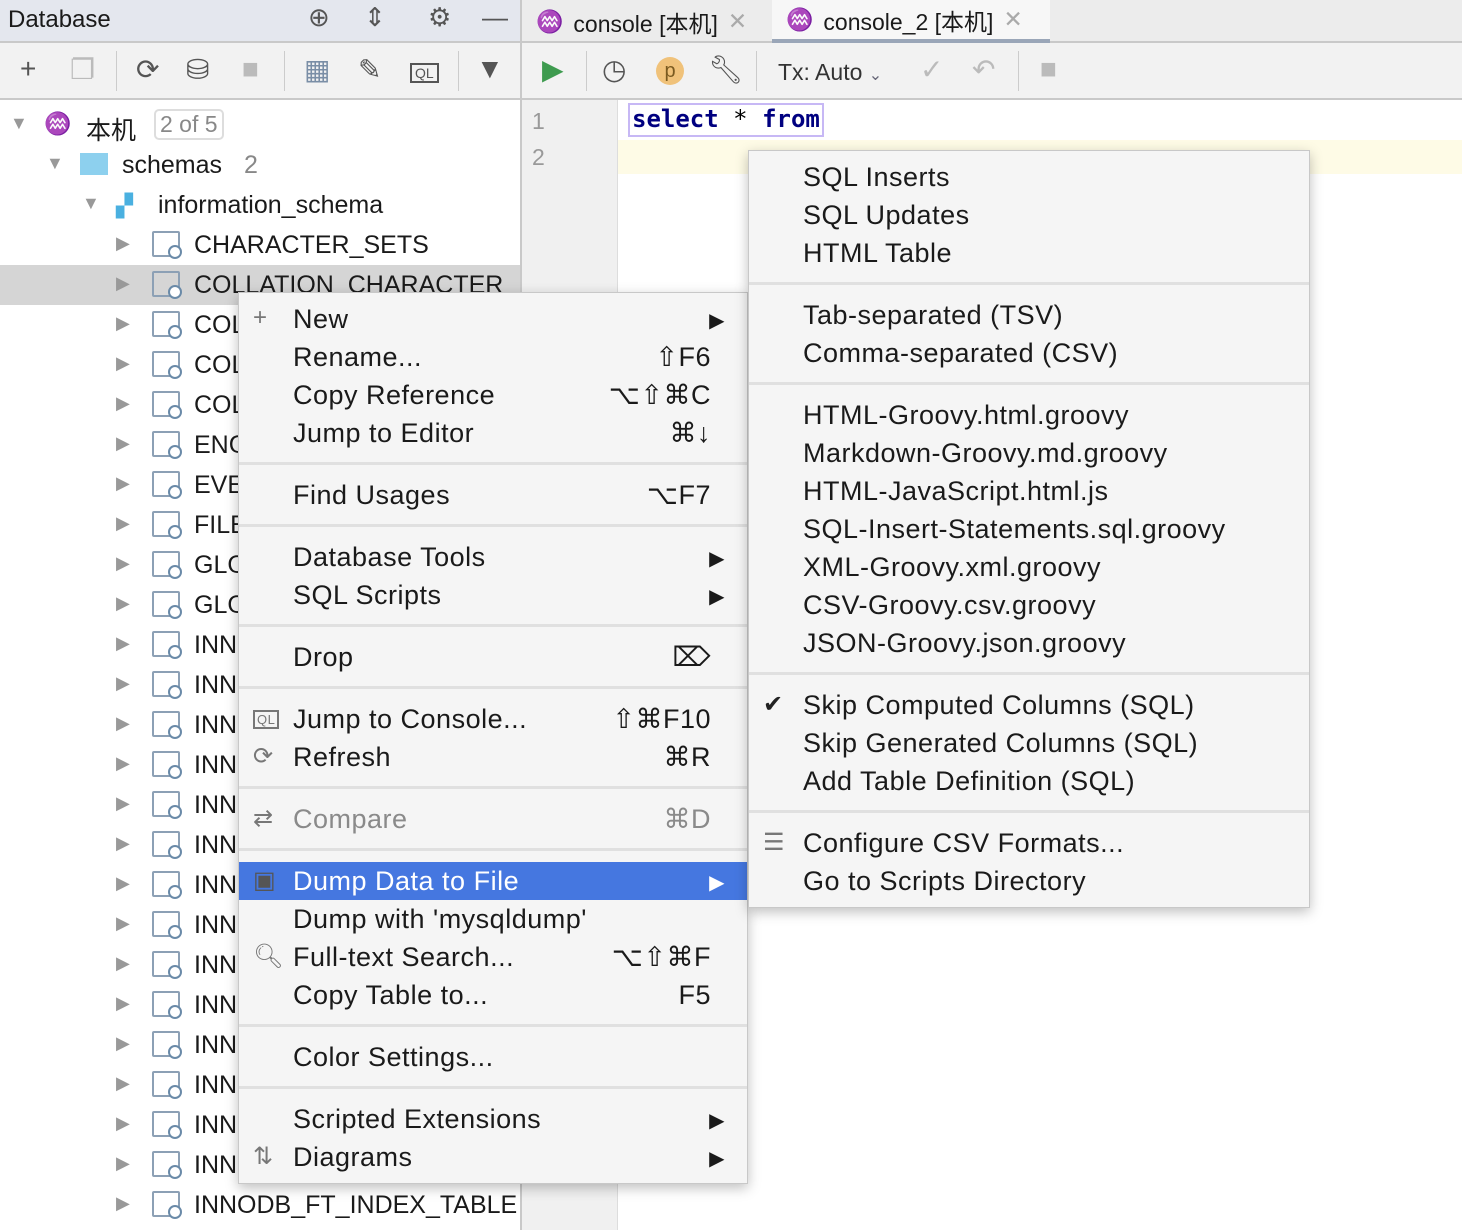 This screenshot has width=1462, height=1230. I want to click on tree-node-table: ▶ CHARACTER_SETS, so click(260, 245).